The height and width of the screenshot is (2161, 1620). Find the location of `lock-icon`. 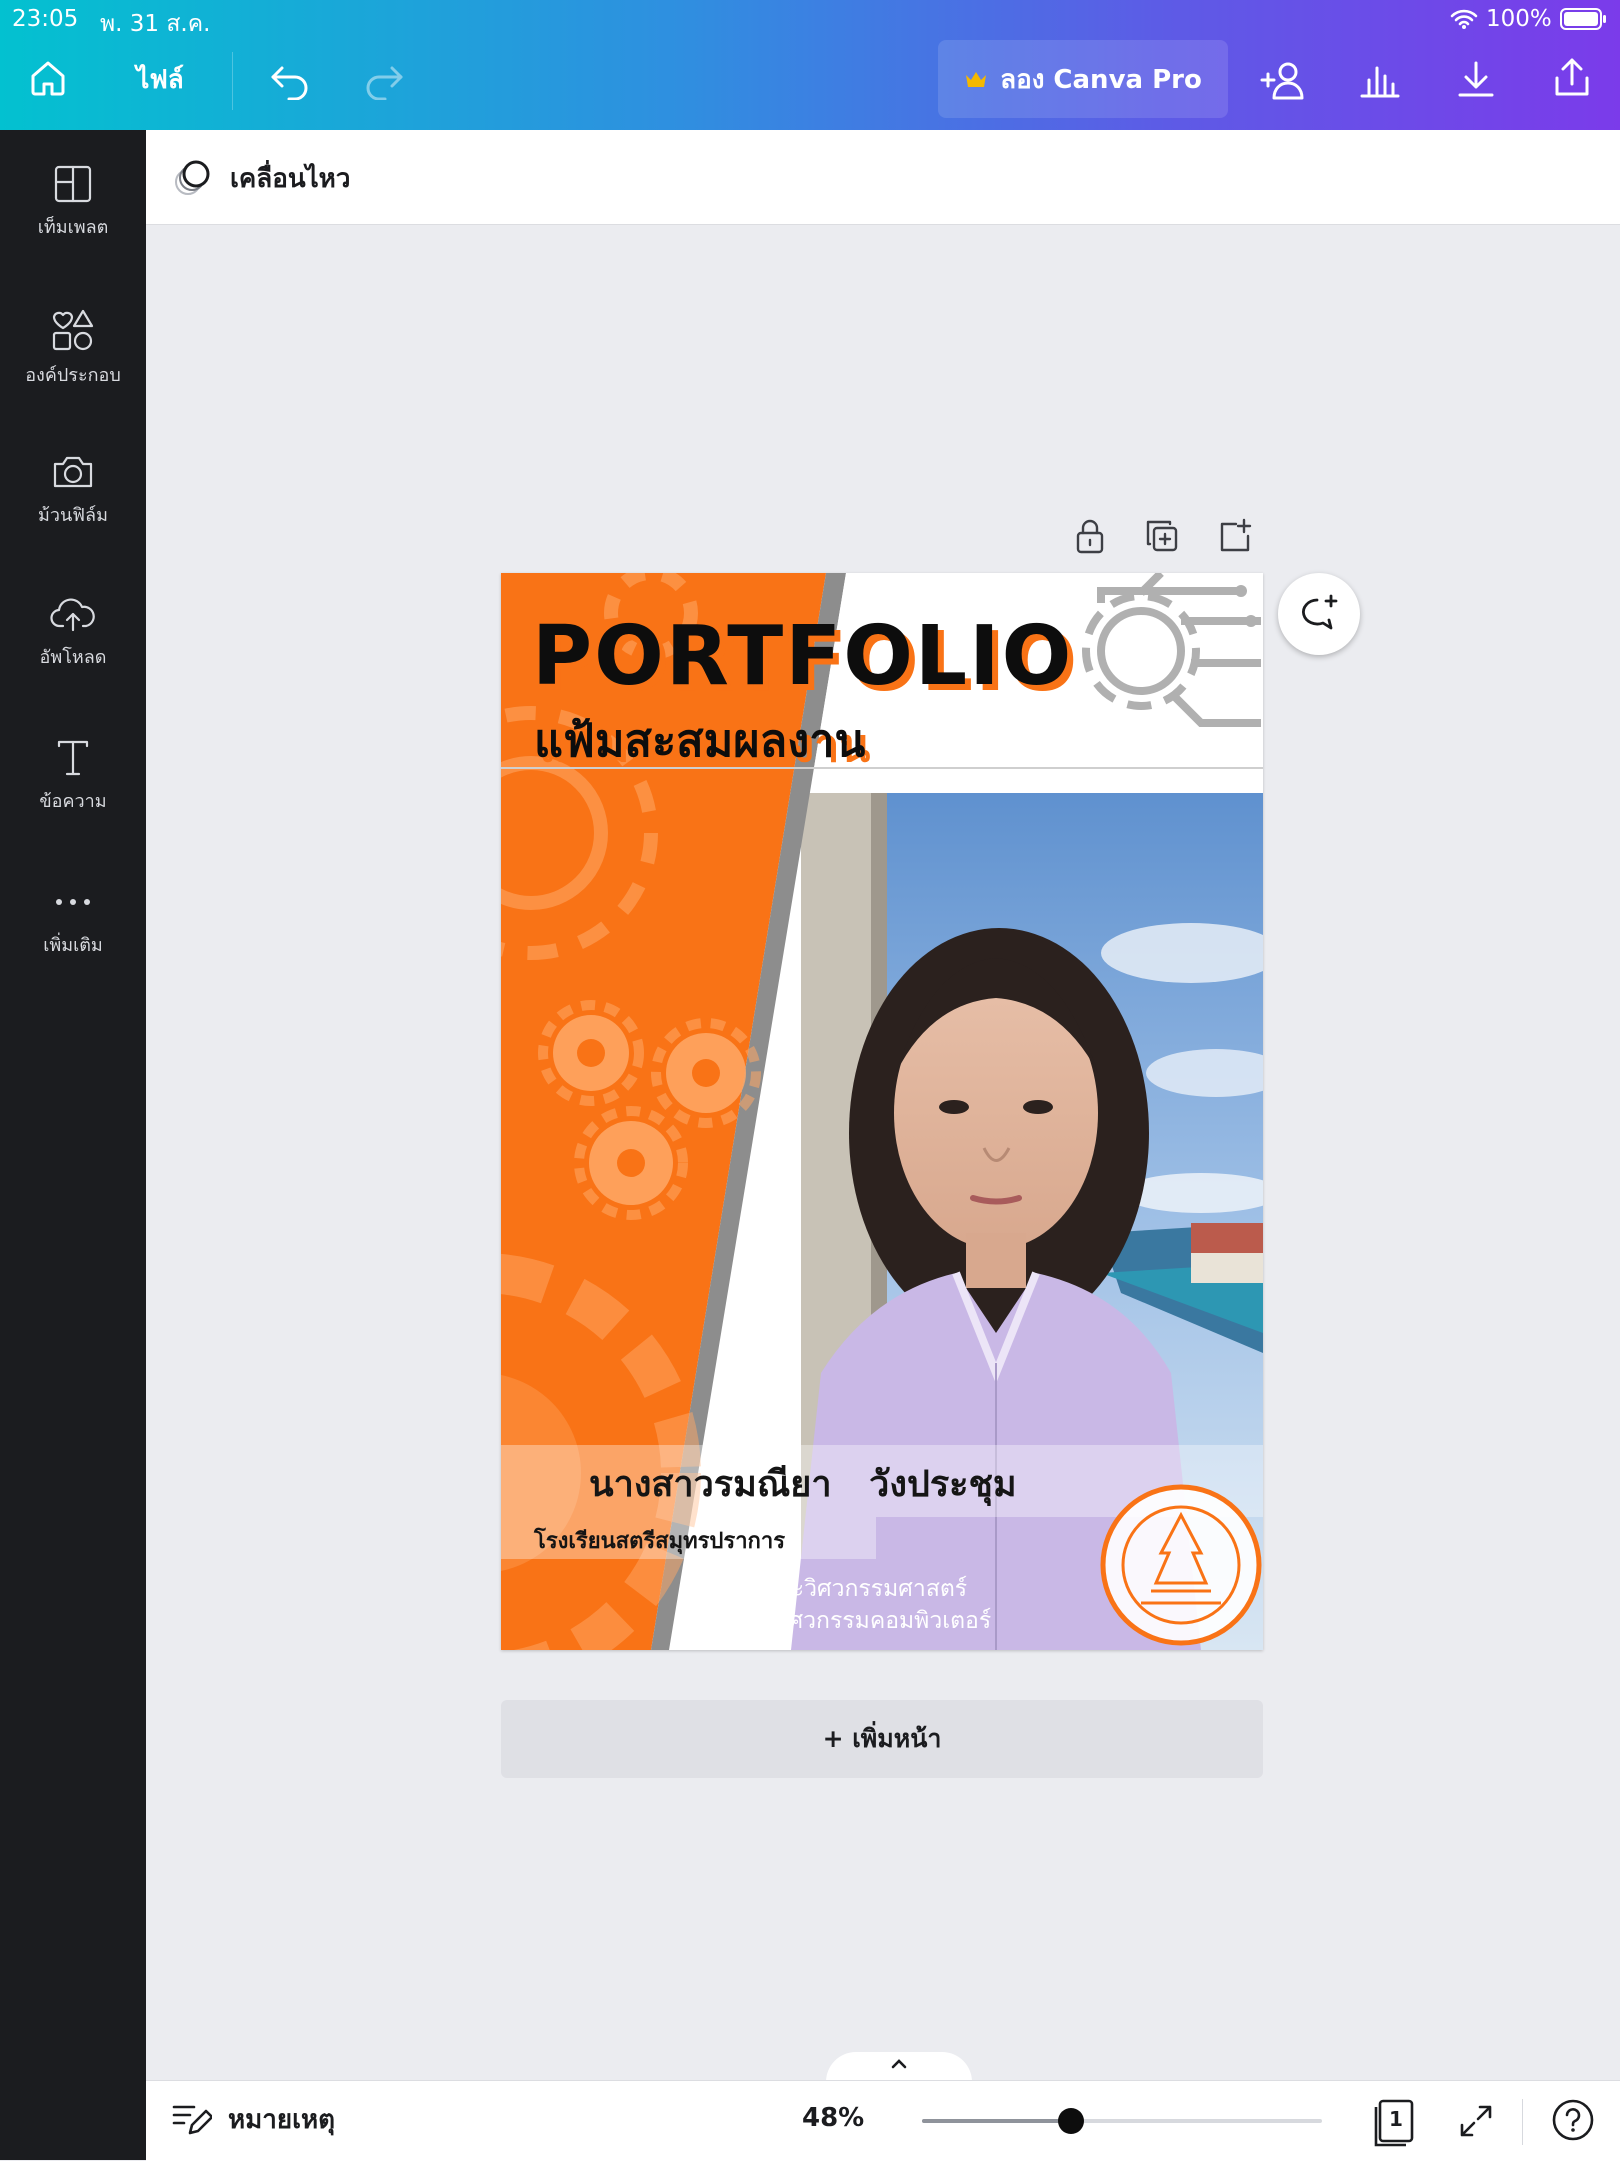

lock-icon is located at coordinates (1090, 536).